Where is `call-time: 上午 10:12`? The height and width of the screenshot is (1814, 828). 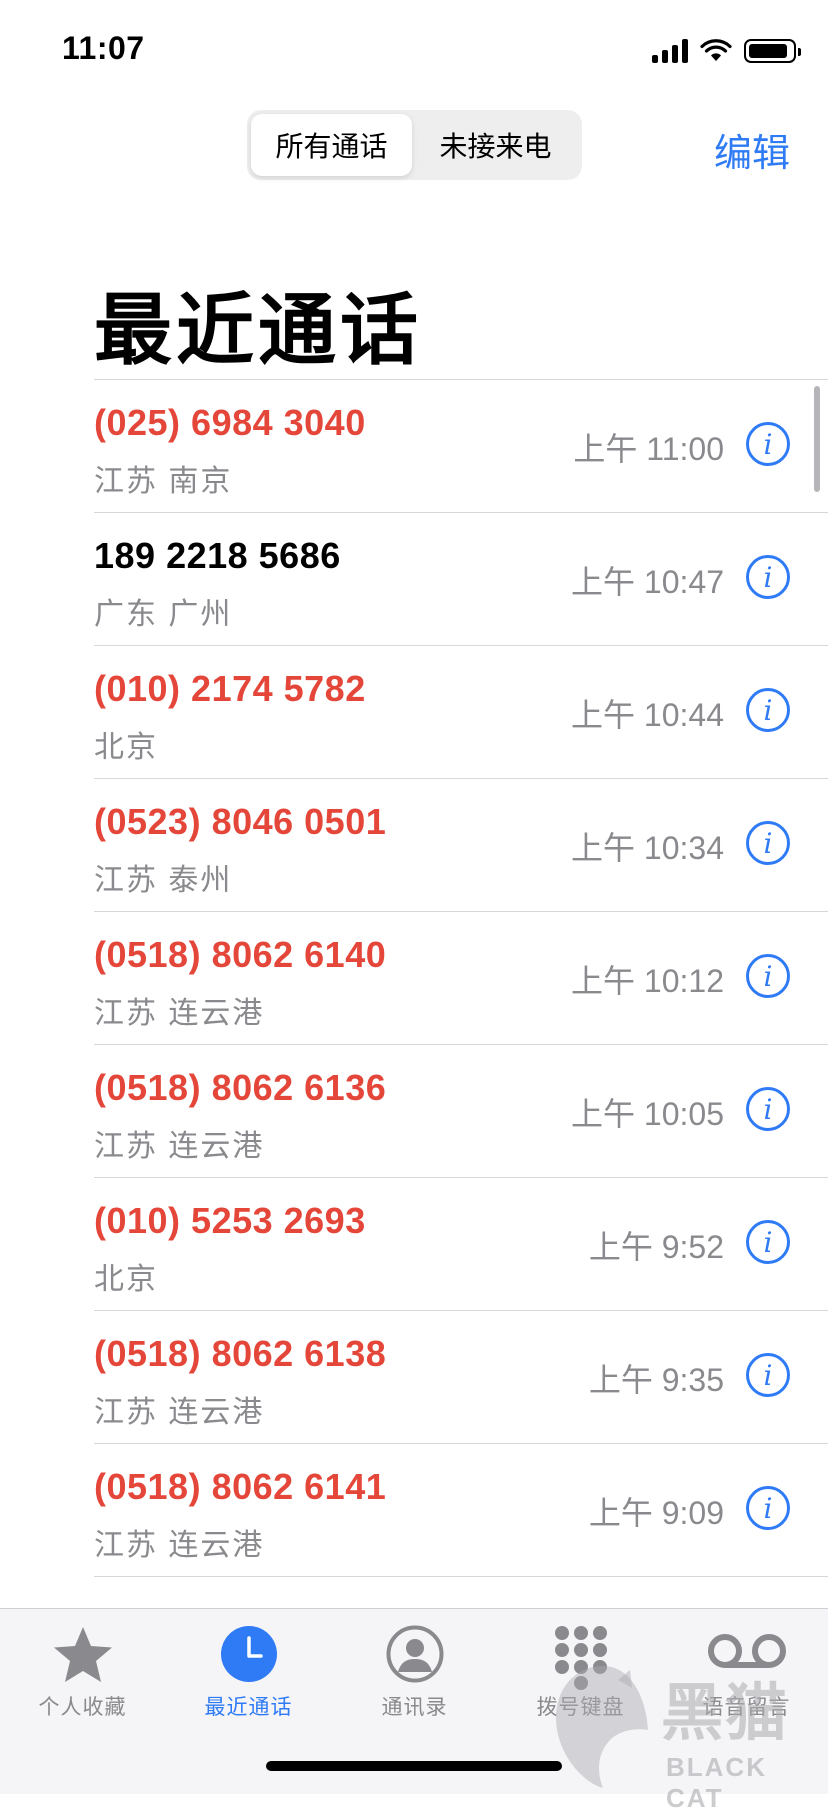 call-time: 上午 10:12 is located at coordinates (647, 981).